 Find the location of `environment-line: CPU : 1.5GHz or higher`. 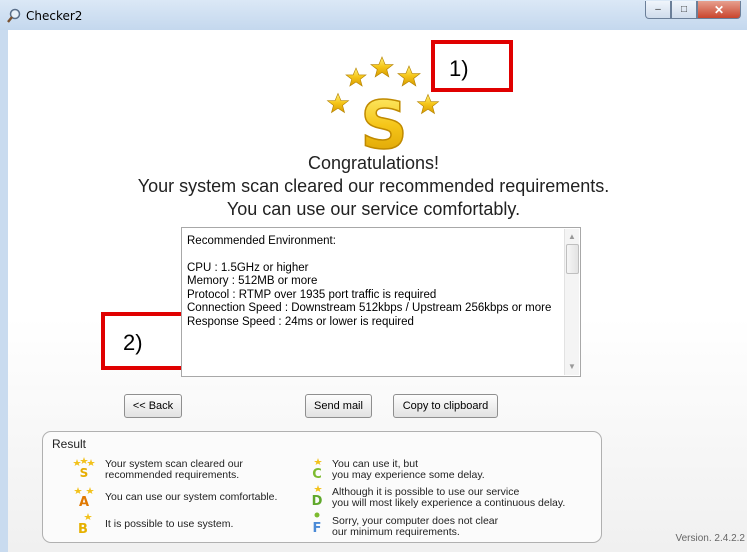

environment-line: CPU : 1.5GHz or higher is located at coordinates (248, 267).